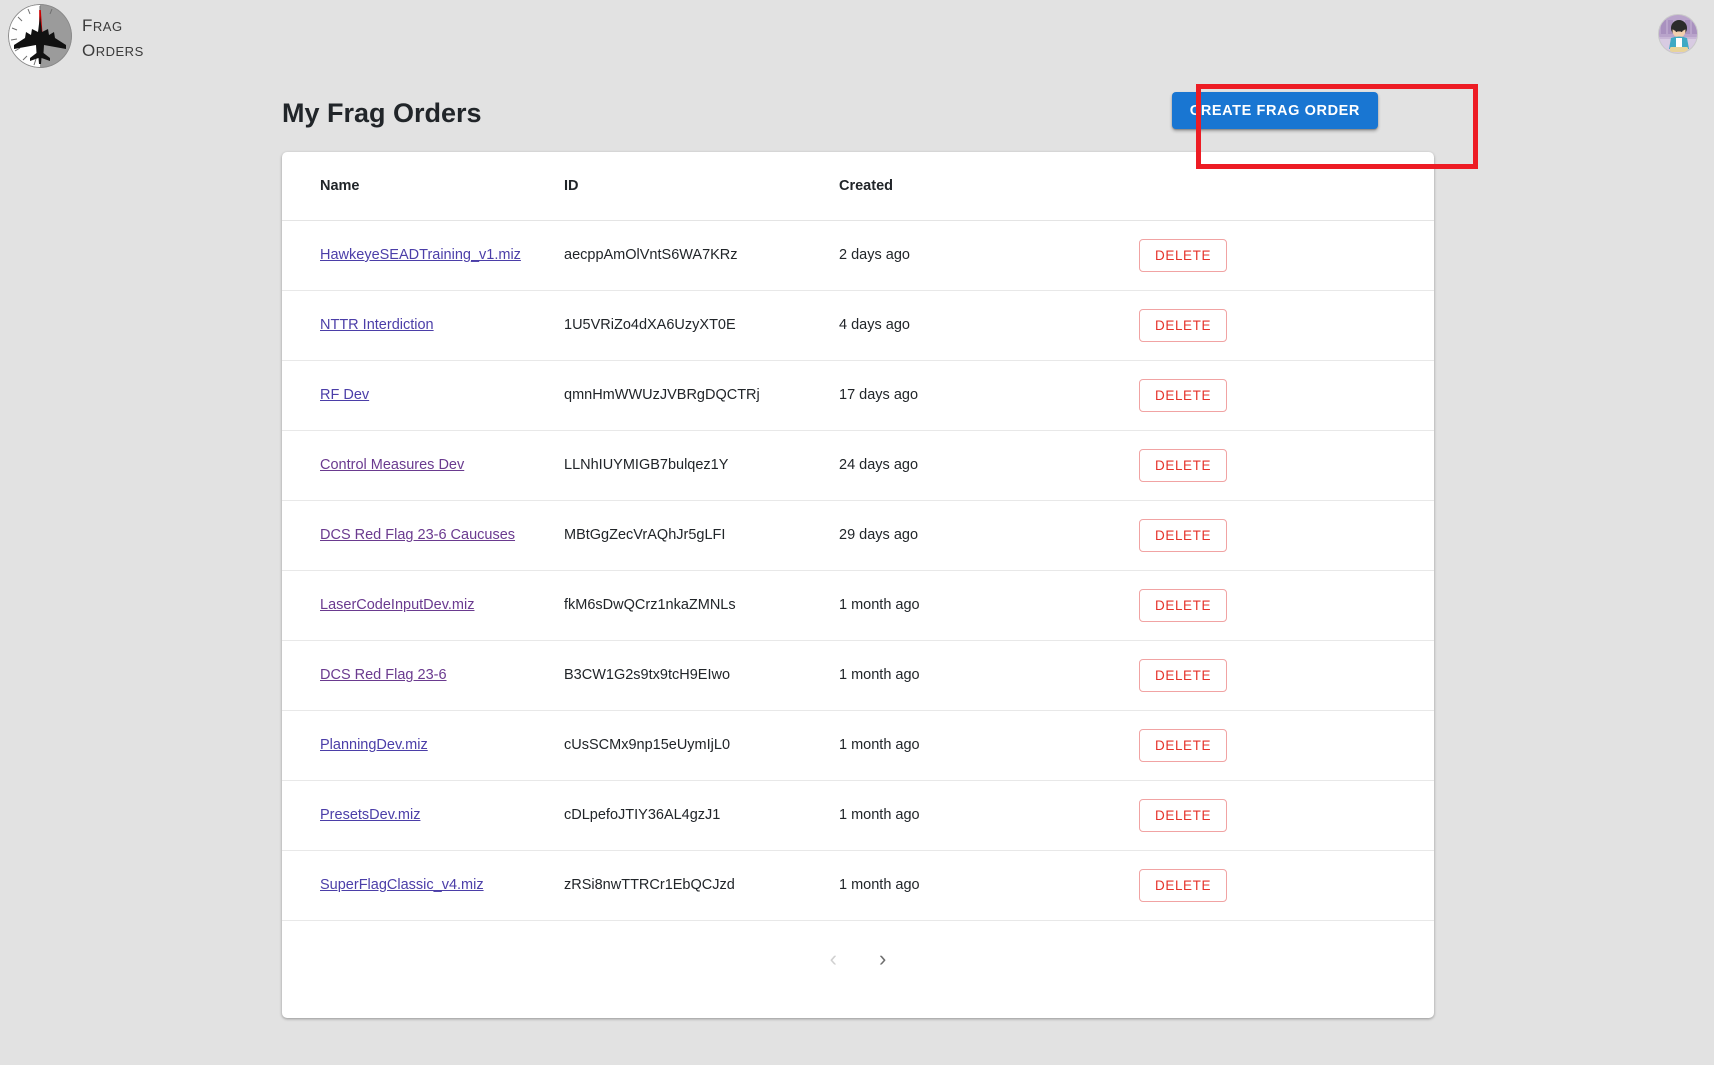 The height and width of the screenshot is (1065, 1714). What do you see at coordinates (701, 465) in the screenshot?
I see `order-id-cell: LLNhIUYMIGB7bulqez1Y` at bounding box center [701, 465].